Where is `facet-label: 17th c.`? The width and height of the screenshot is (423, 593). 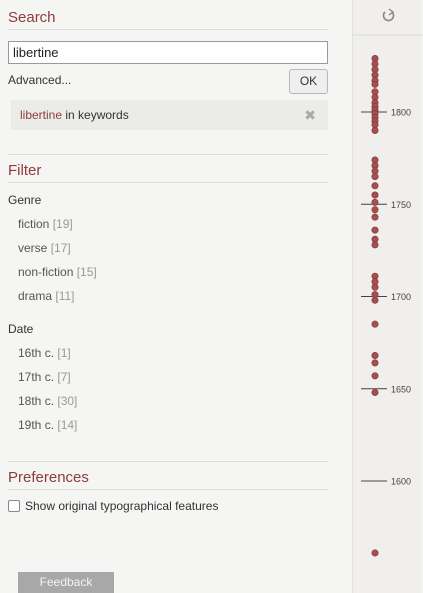 facet-label: 17th c. is located at coordinates (36, 377).